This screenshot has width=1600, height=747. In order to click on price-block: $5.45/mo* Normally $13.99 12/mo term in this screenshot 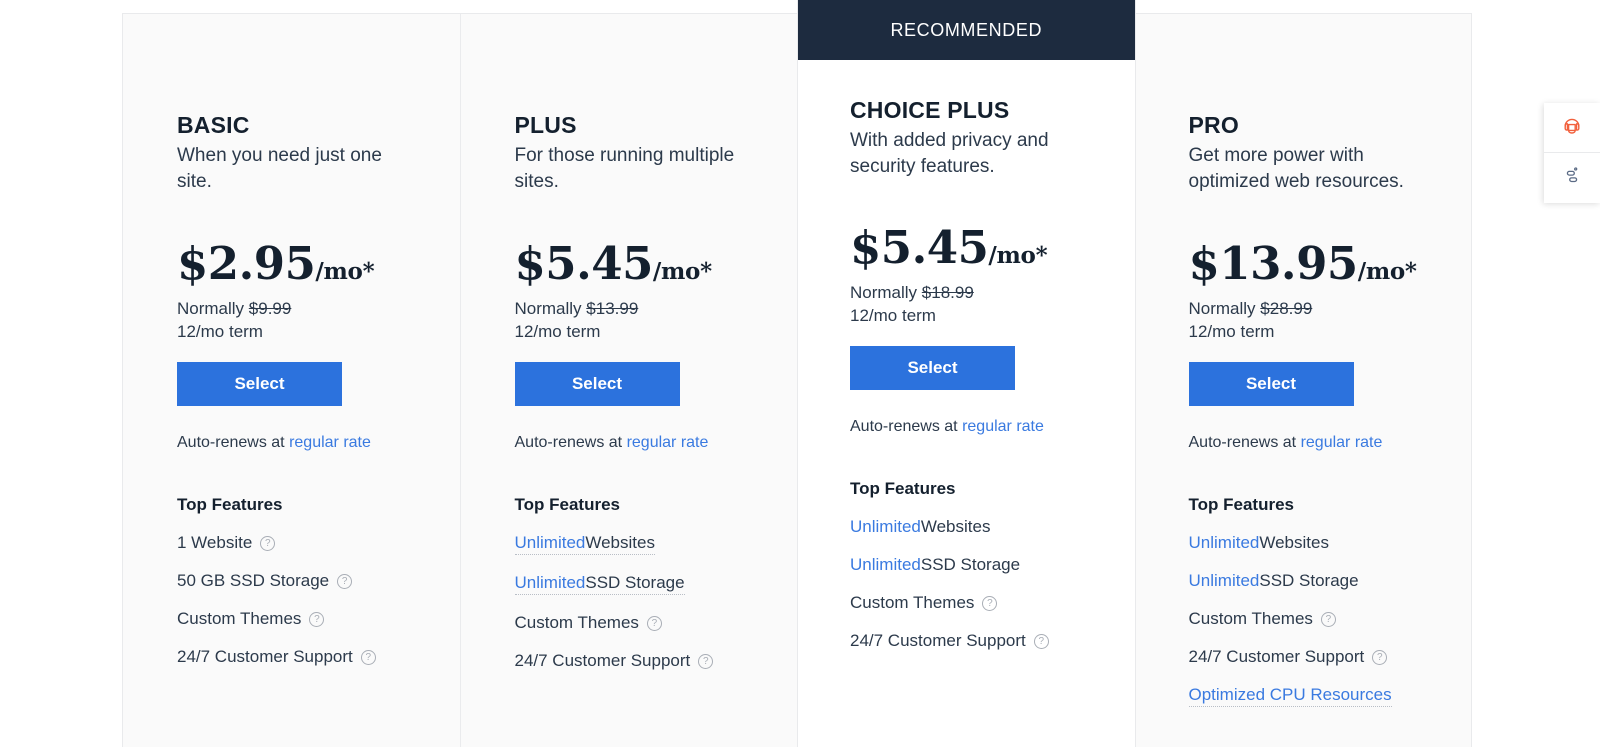, I will do `click(644, 291)`.